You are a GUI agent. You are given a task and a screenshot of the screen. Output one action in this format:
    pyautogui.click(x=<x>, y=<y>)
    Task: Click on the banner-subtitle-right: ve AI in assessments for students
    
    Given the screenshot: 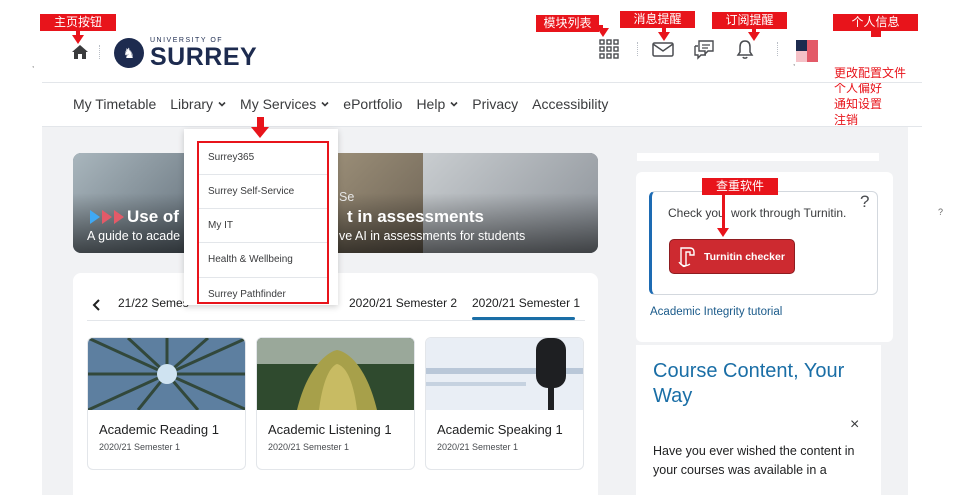 What is the action you would take?
    pyautogui.click(x=432, y=236)
    